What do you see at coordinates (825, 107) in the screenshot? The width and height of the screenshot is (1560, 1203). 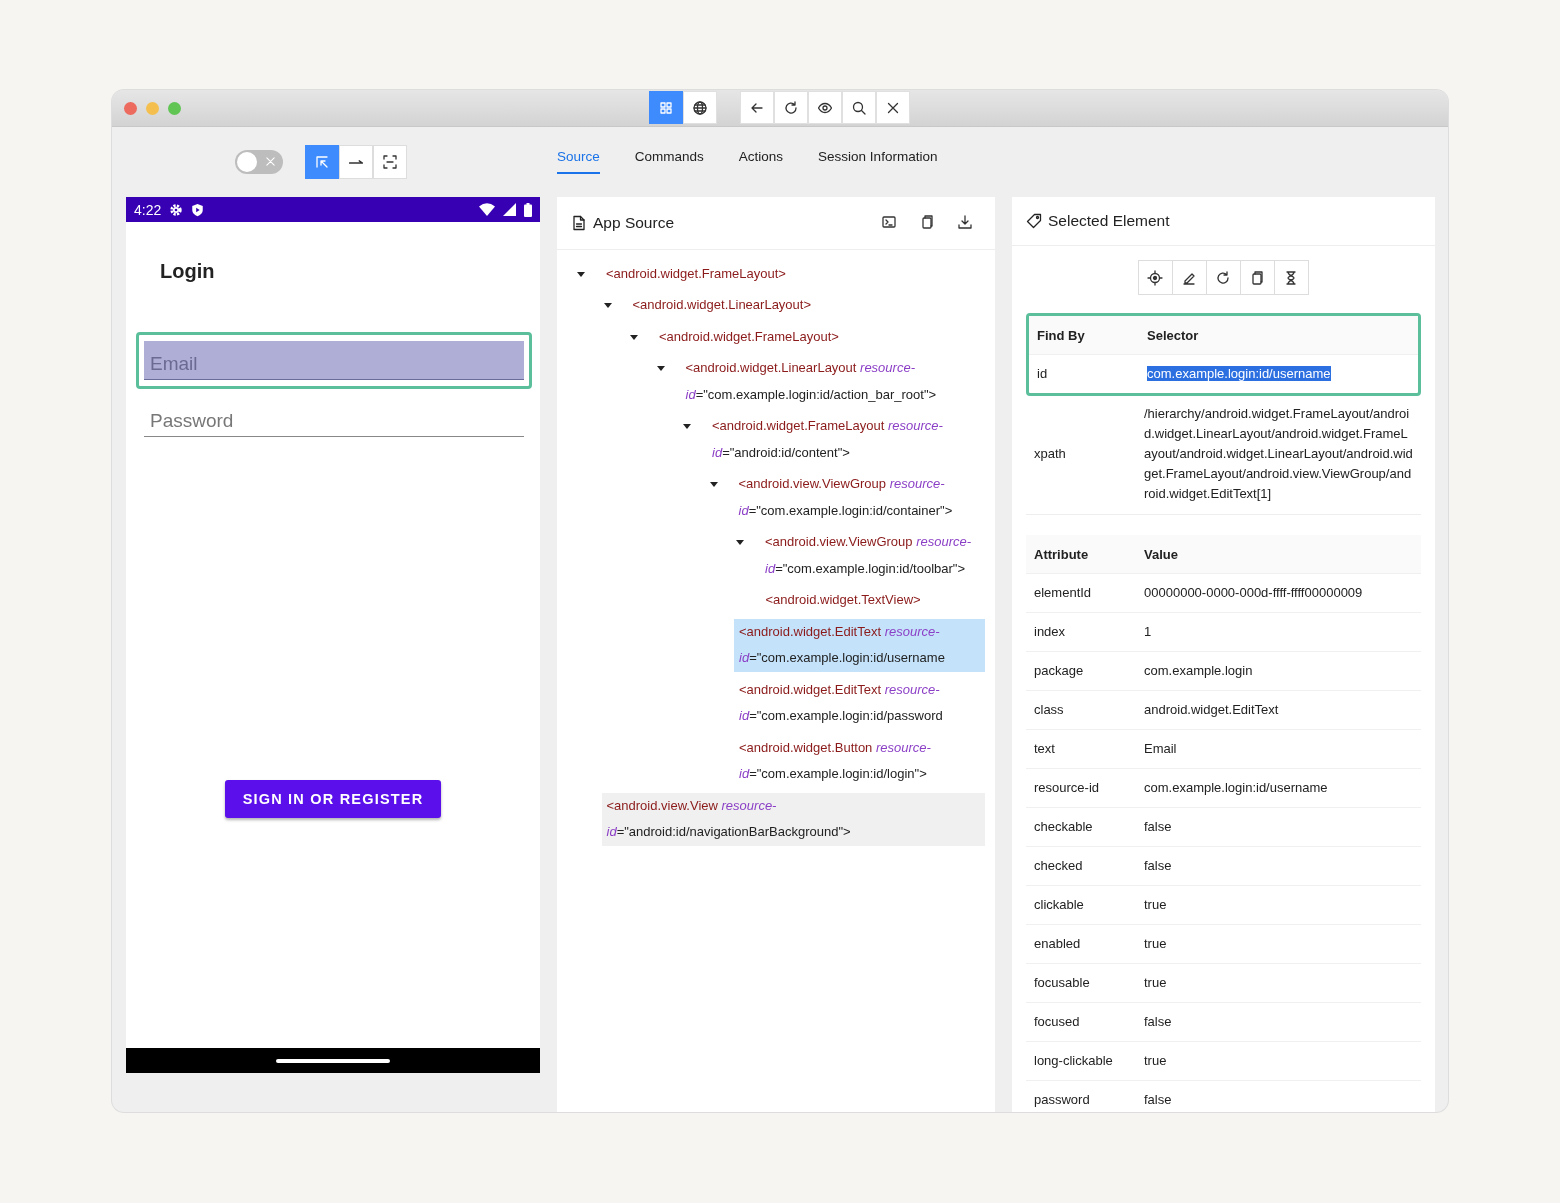 I see `eye-button` at bounding box center [825, 107].